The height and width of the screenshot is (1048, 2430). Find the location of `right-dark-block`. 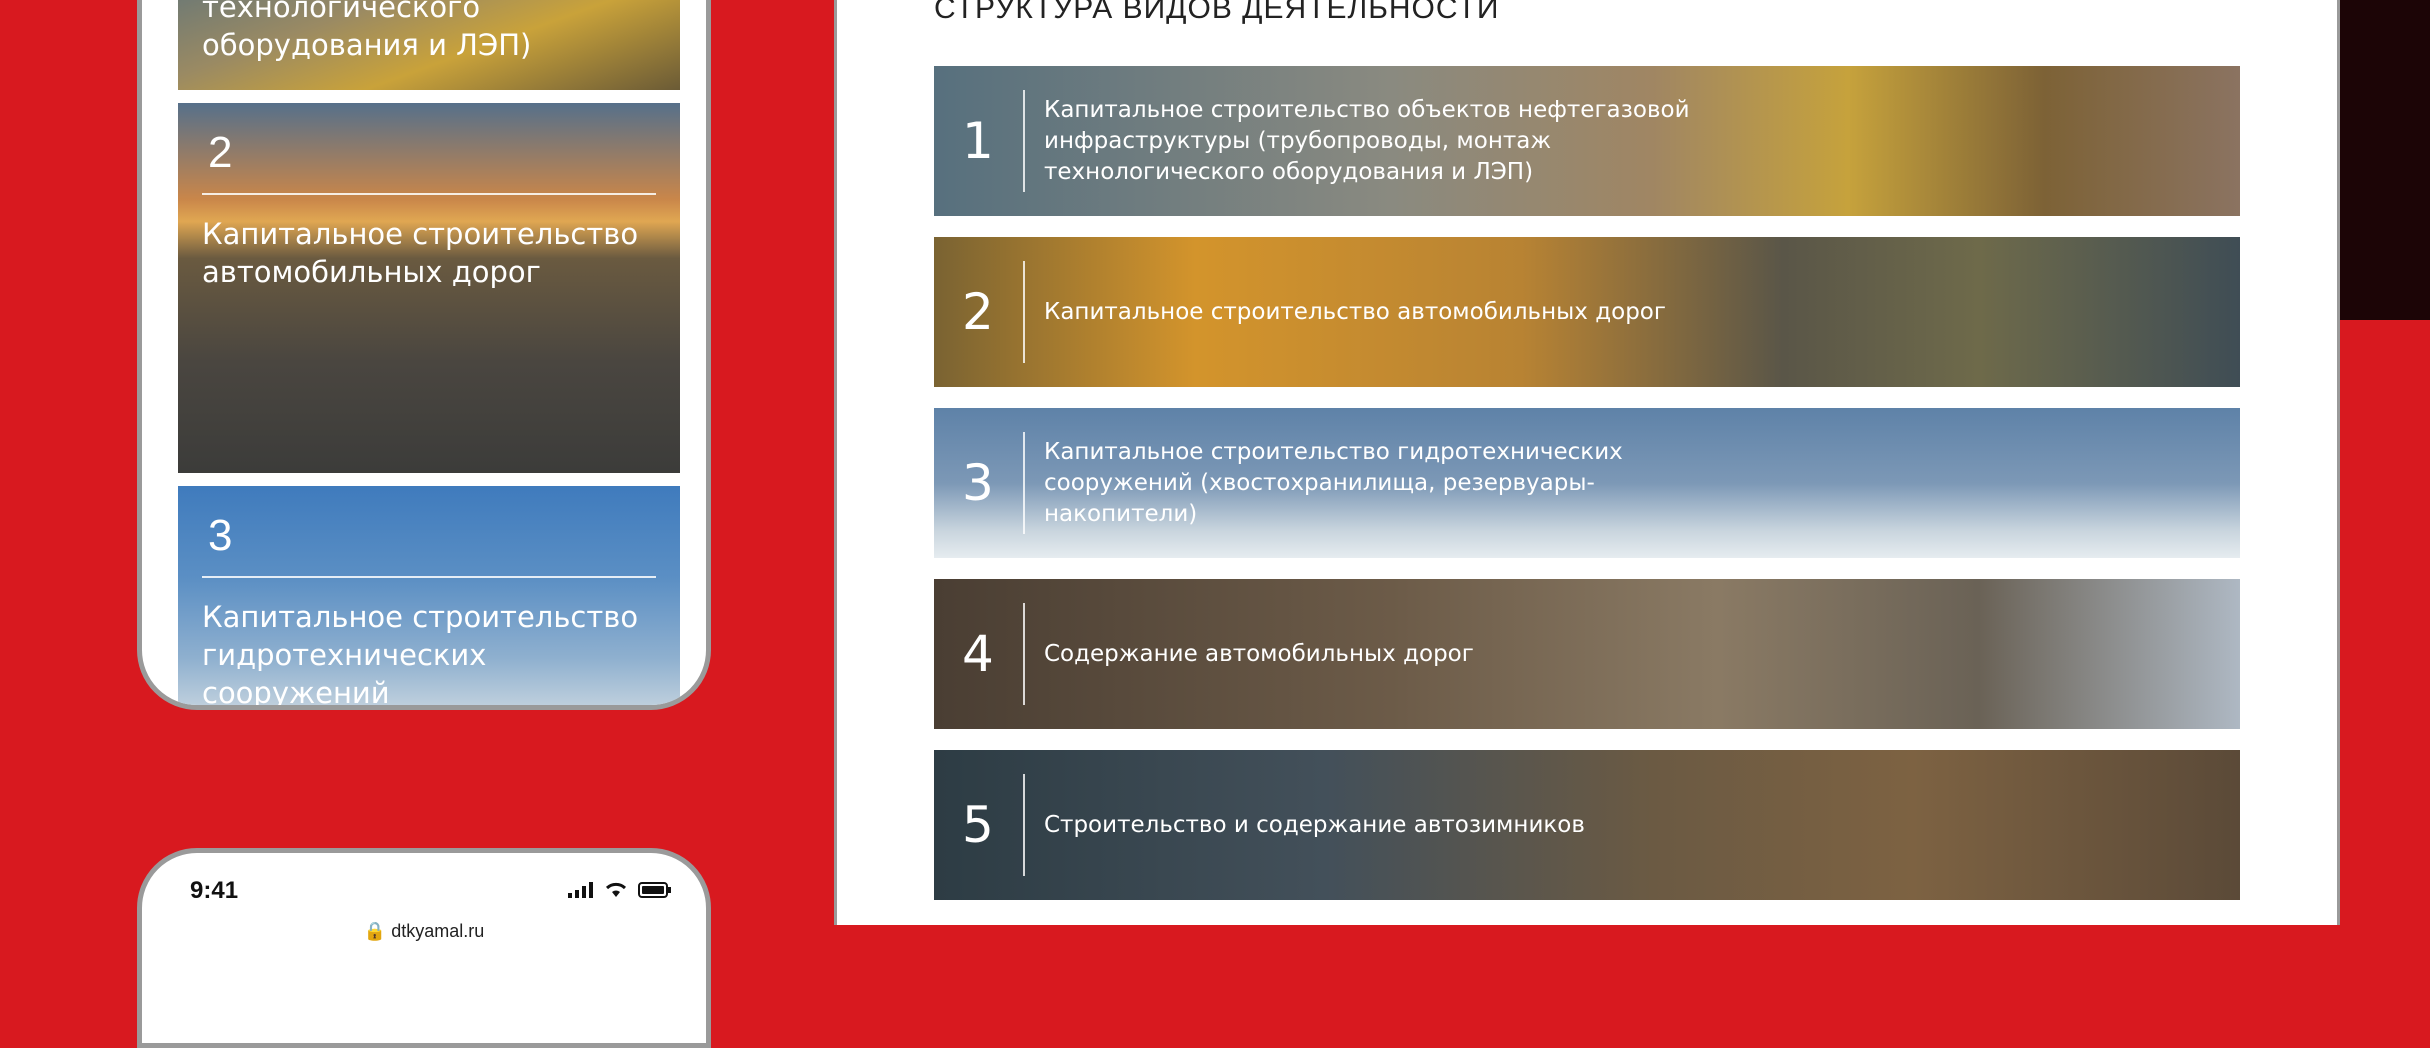

right-dark-block is located at coordinates (2385, 160).